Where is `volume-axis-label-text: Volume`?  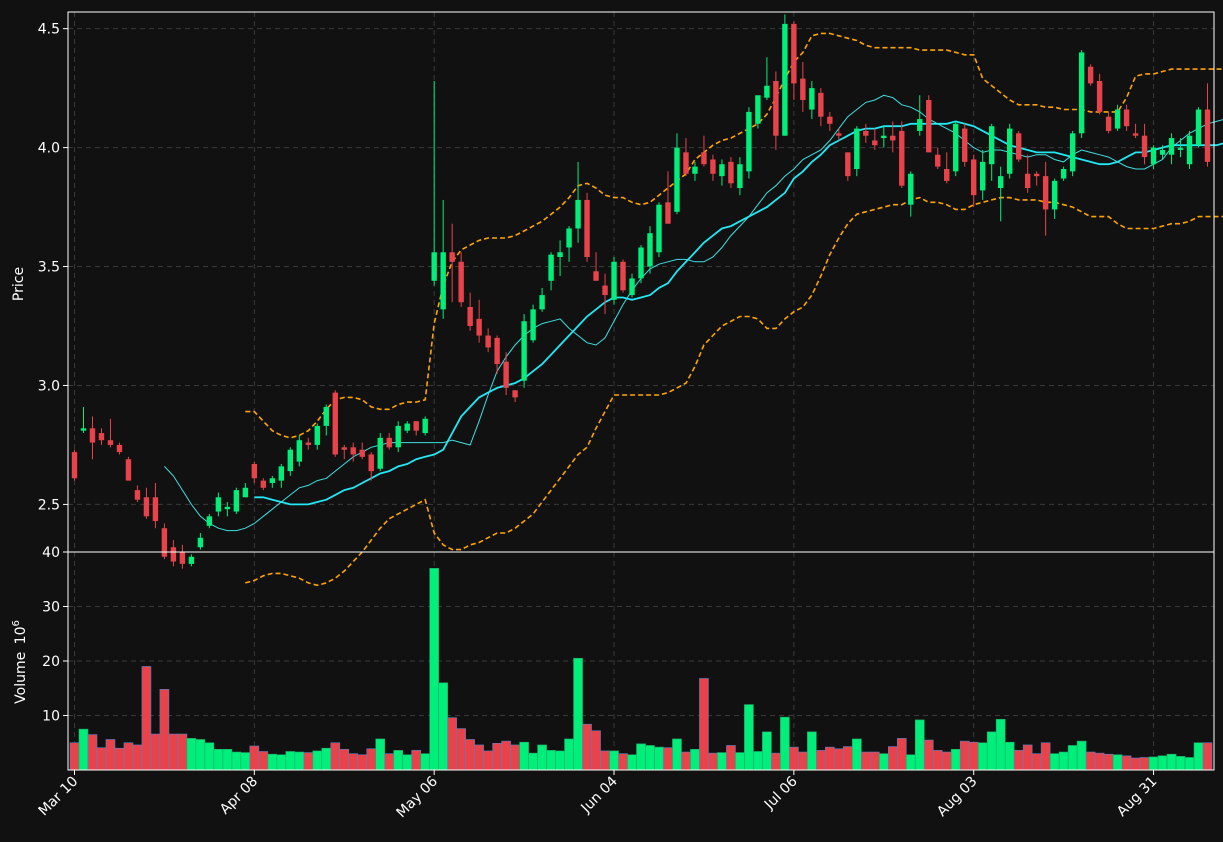 volume-axis-label-text: Volume is located at coordinates (21, 678).